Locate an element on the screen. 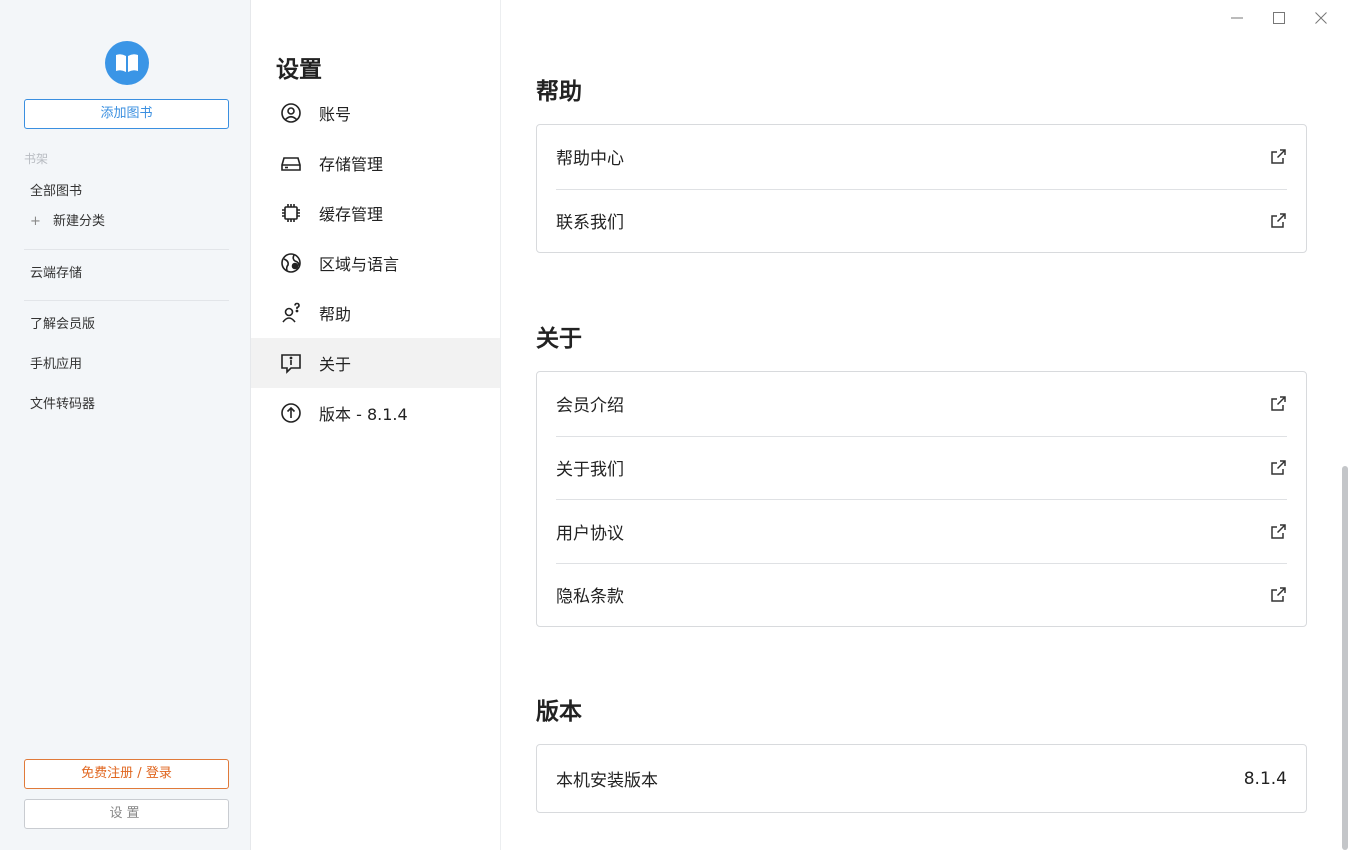 The image size is (1350, 850). membership-intro-row: 会员介绍 is located at coordinates (921, 404).